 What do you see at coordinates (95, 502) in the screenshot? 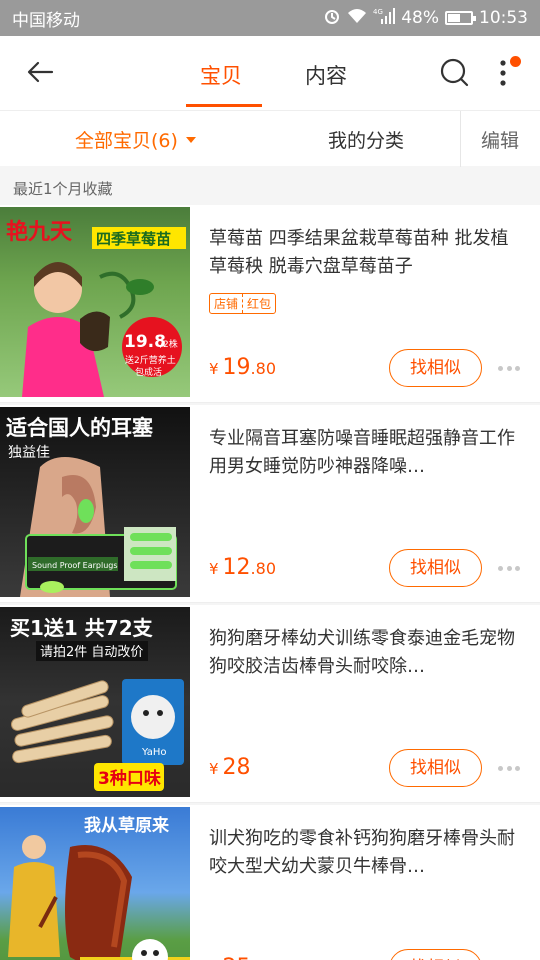
I see `product-image: Sound Proof Earplugs 适合国人的耳塞 独益佳` at bounding box center [95, 502].